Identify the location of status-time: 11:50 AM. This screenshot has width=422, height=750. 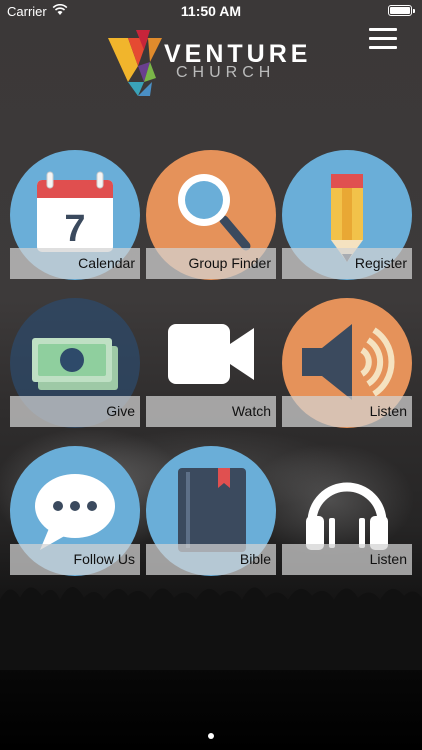
(211, 11).